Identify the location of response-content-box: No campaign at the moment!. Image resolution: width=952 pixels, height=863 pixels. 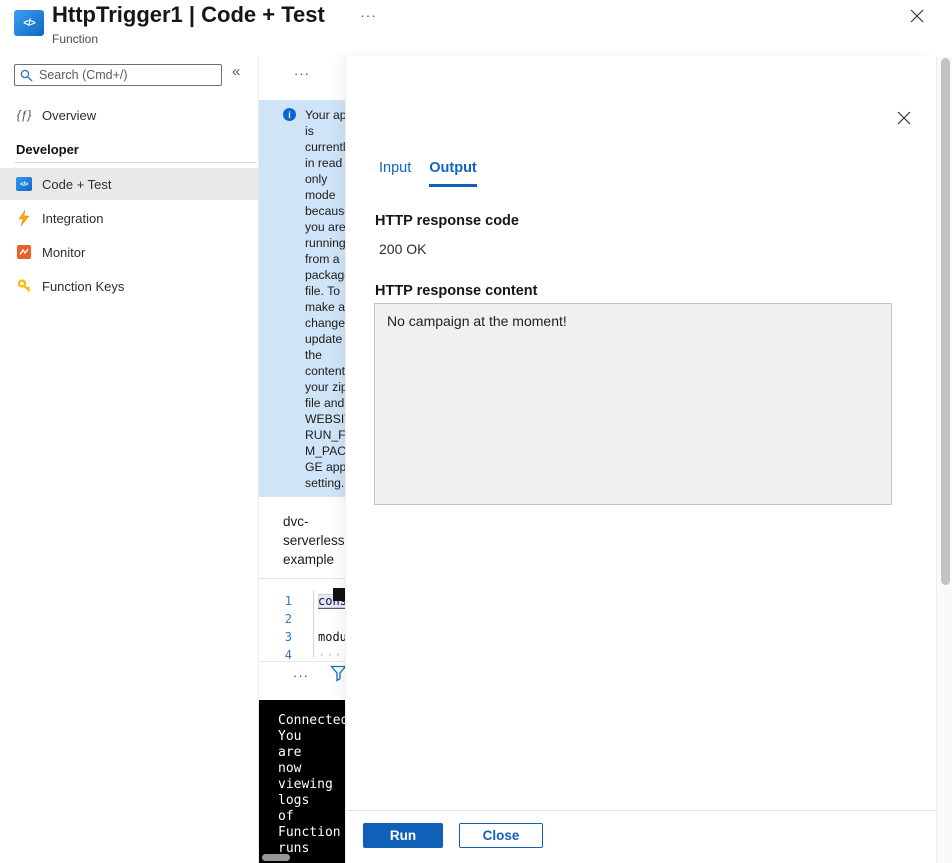
(633, 404).